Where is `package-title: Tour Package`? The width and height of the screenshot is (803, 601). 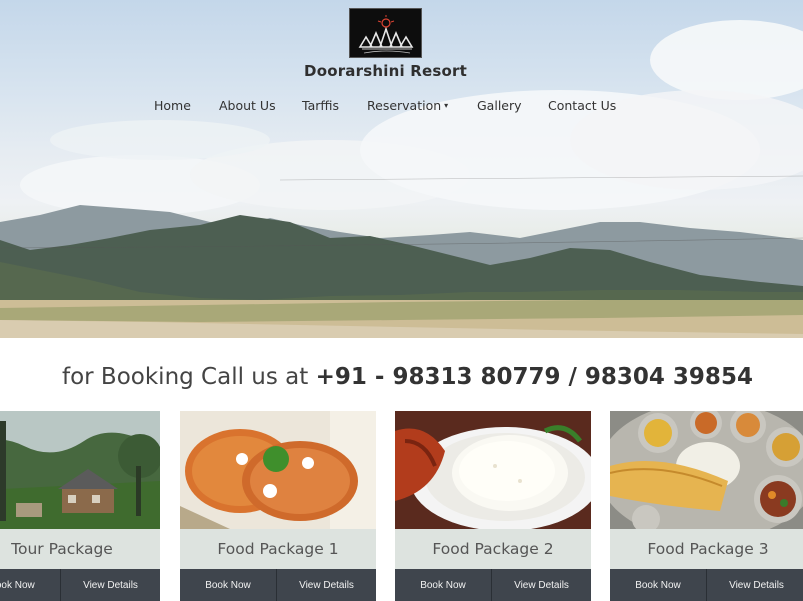 package-title: Tour Package is located at coordinates (80, 549).